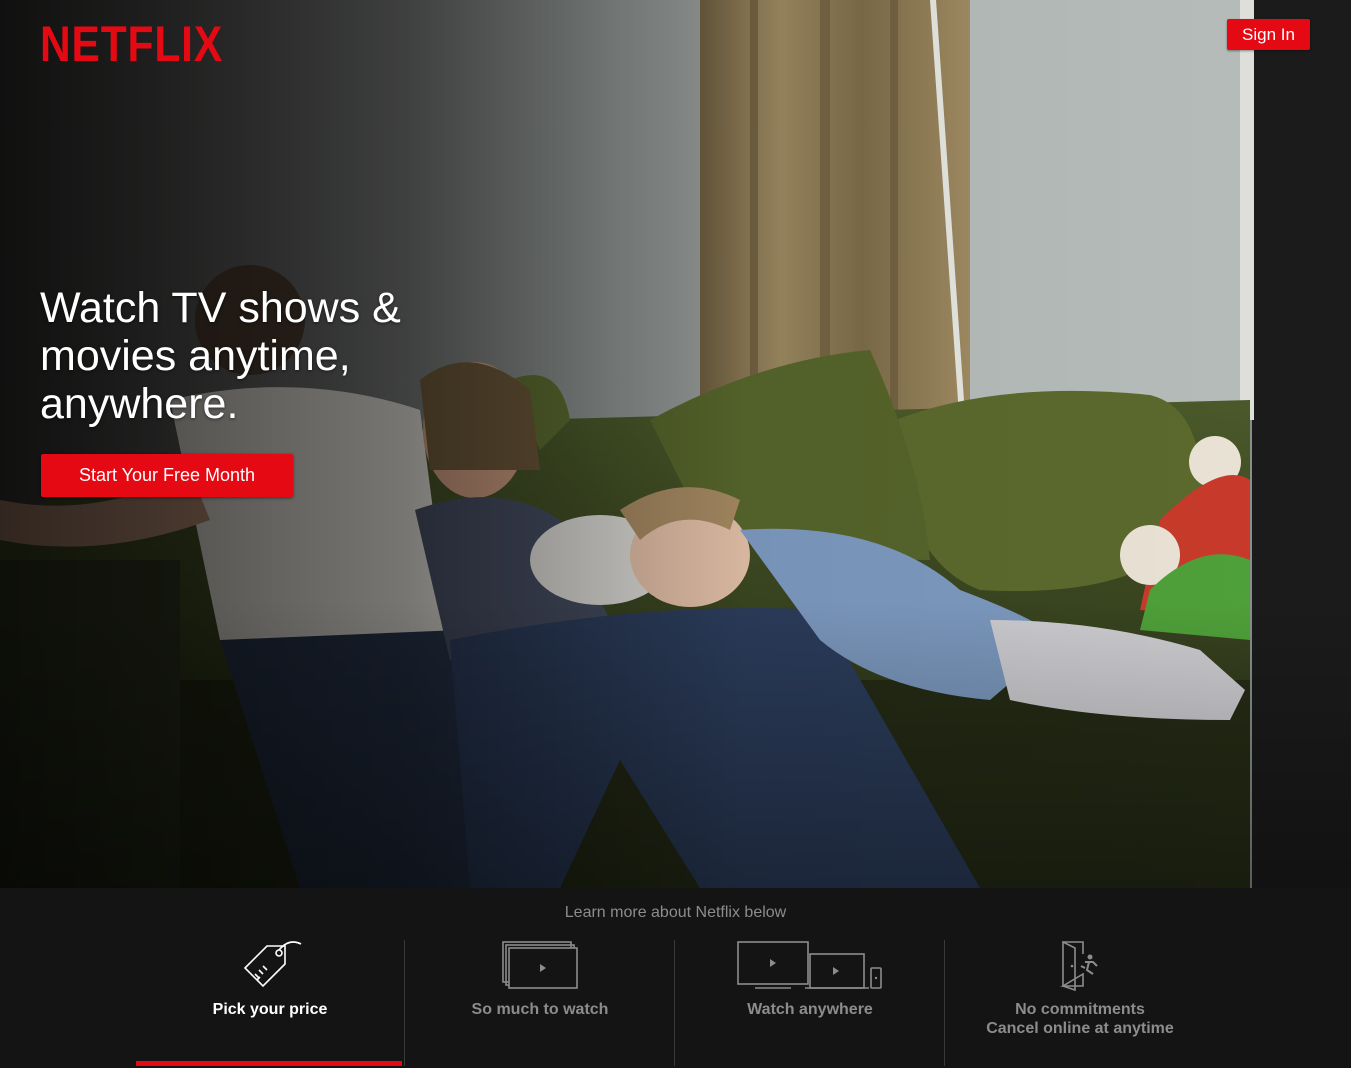 This screenshot has width=1351, height=1068. Describe the element at coordinates (167, 475) in the screenshot. I see `start-free-month-button: Start Your Free Month` at that location.